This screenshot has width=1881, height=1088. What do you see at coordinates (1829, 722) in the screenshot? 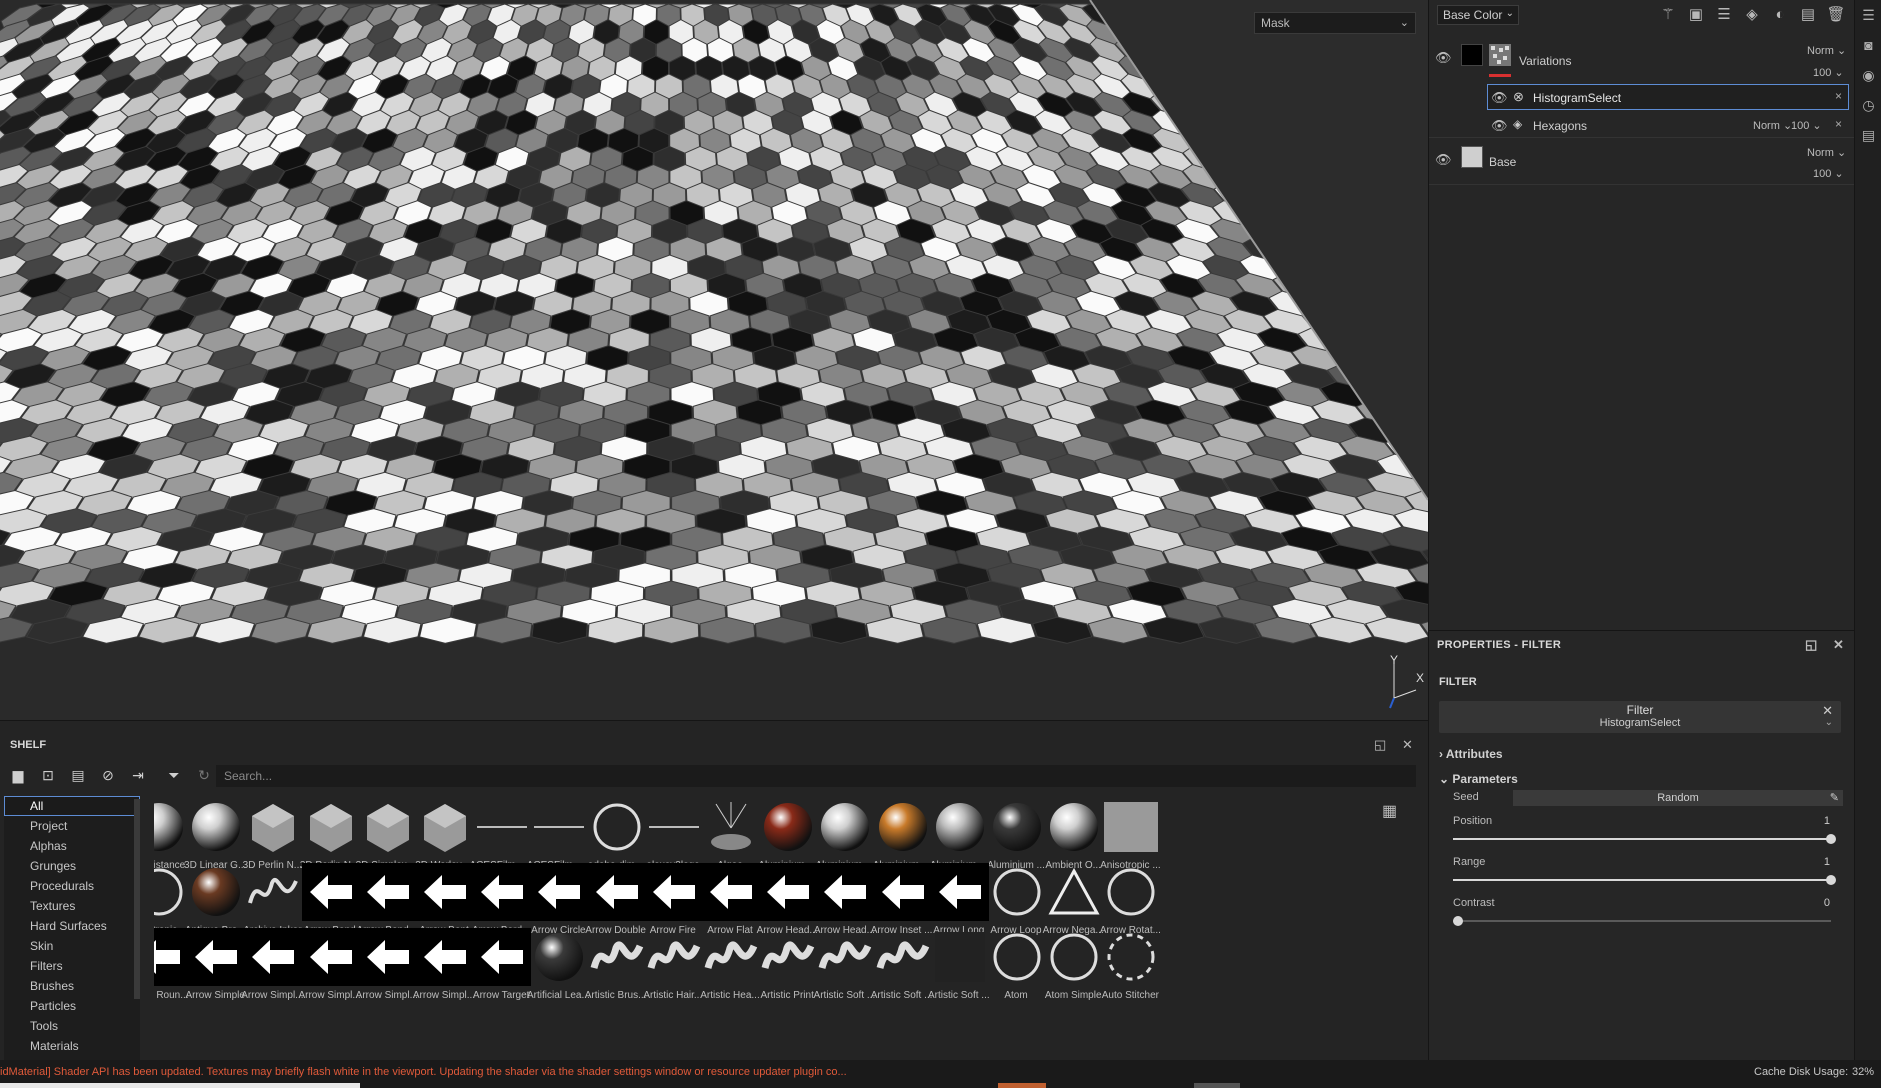
I see `chevron-down-icon: ⌄` at bounding box center [1829, 722].